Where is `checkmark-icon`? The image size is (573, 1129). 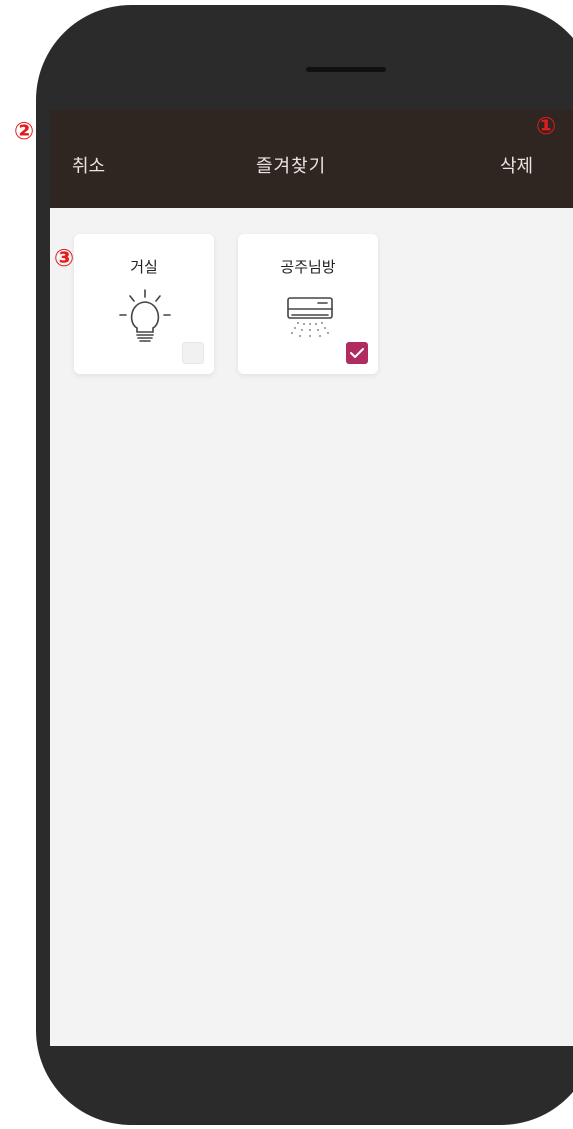
checkmark-icon is located at coordinates (357, 353).